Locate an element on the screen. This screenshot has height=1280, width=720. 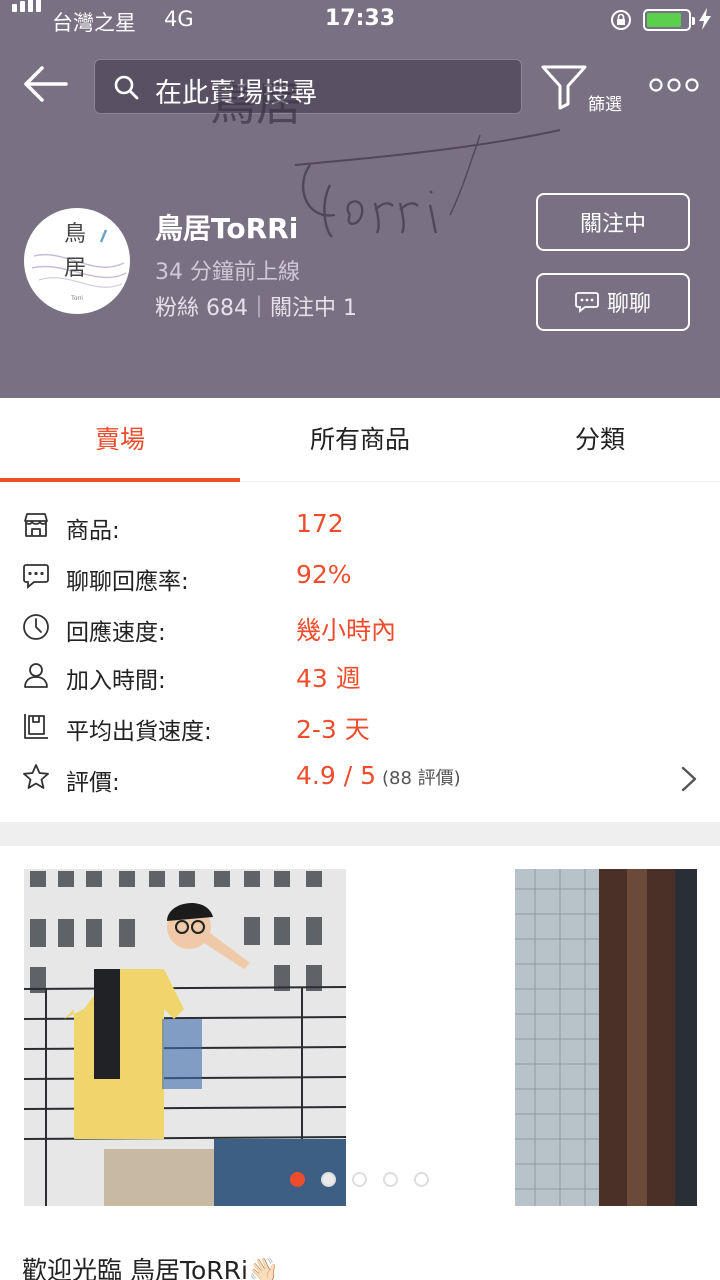
info-value: 幾小時內 is located at coordinates (346, 630).